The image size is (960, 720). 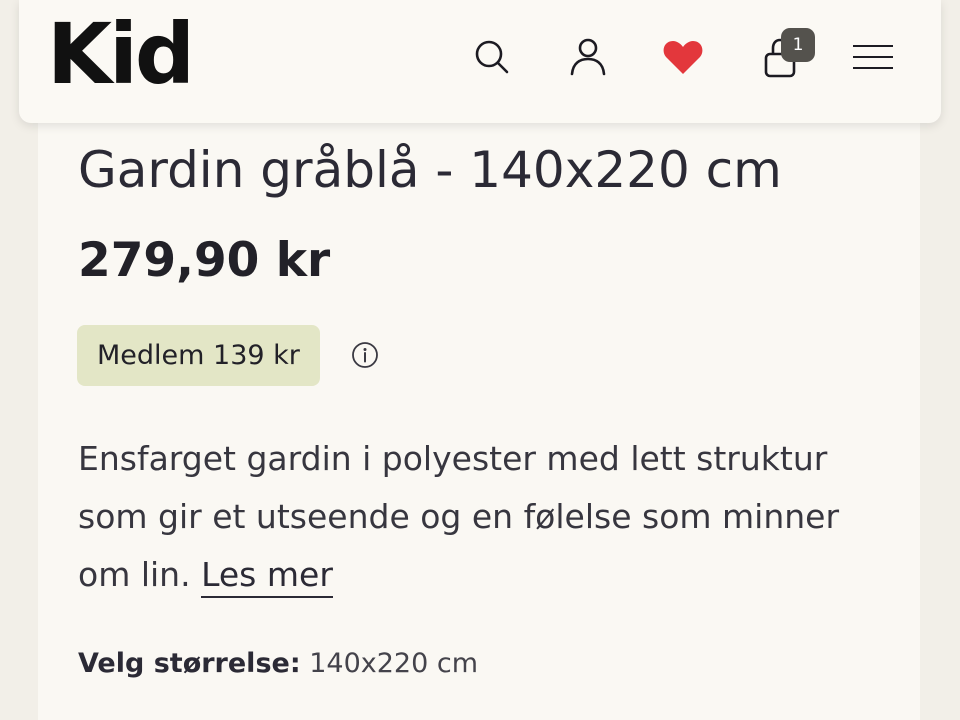 I want to click on menu-button, so click(x=873, y=57).